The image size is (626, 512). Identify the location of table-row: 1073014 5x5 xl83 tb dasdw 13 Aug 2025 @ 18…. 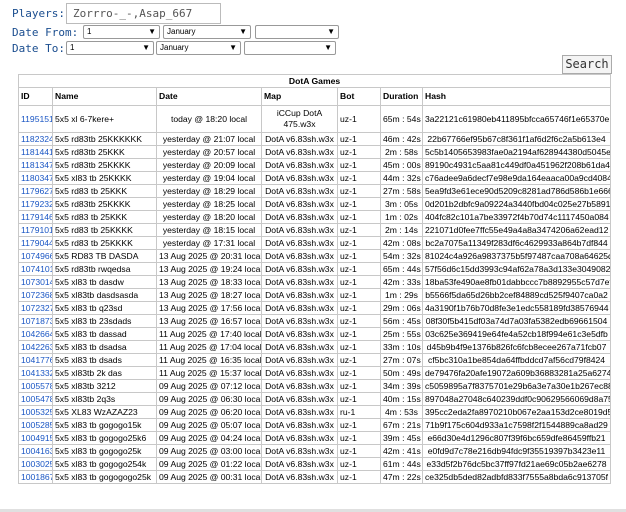
(315, 282).